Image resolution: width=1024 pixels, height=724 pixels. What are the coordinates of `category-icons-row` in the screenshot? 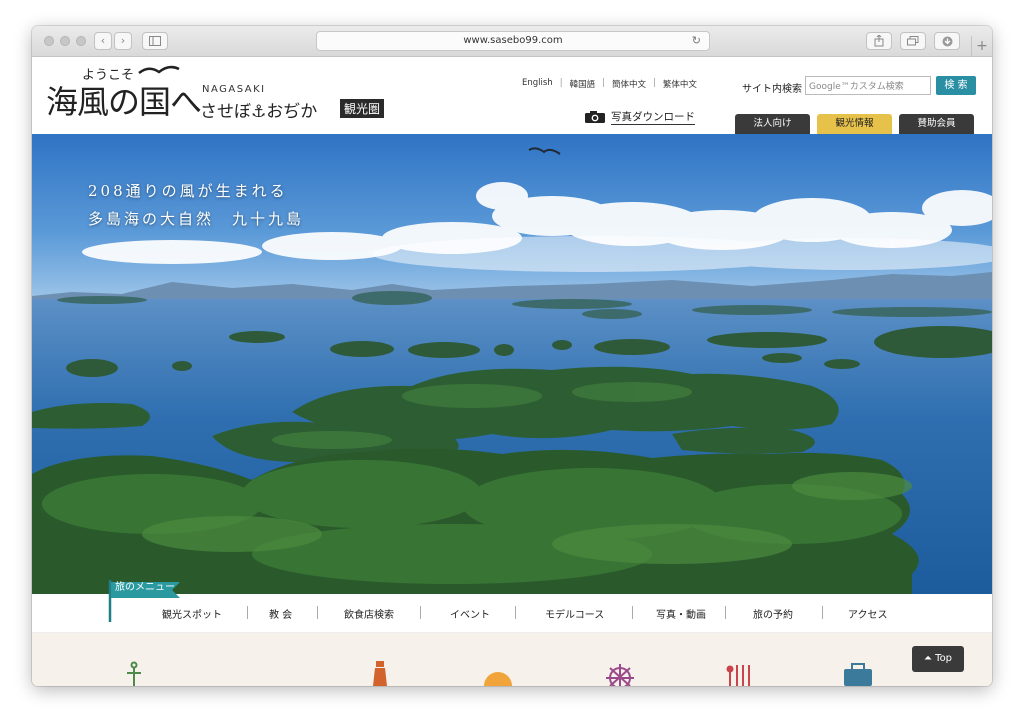 It's located at (512, 659).